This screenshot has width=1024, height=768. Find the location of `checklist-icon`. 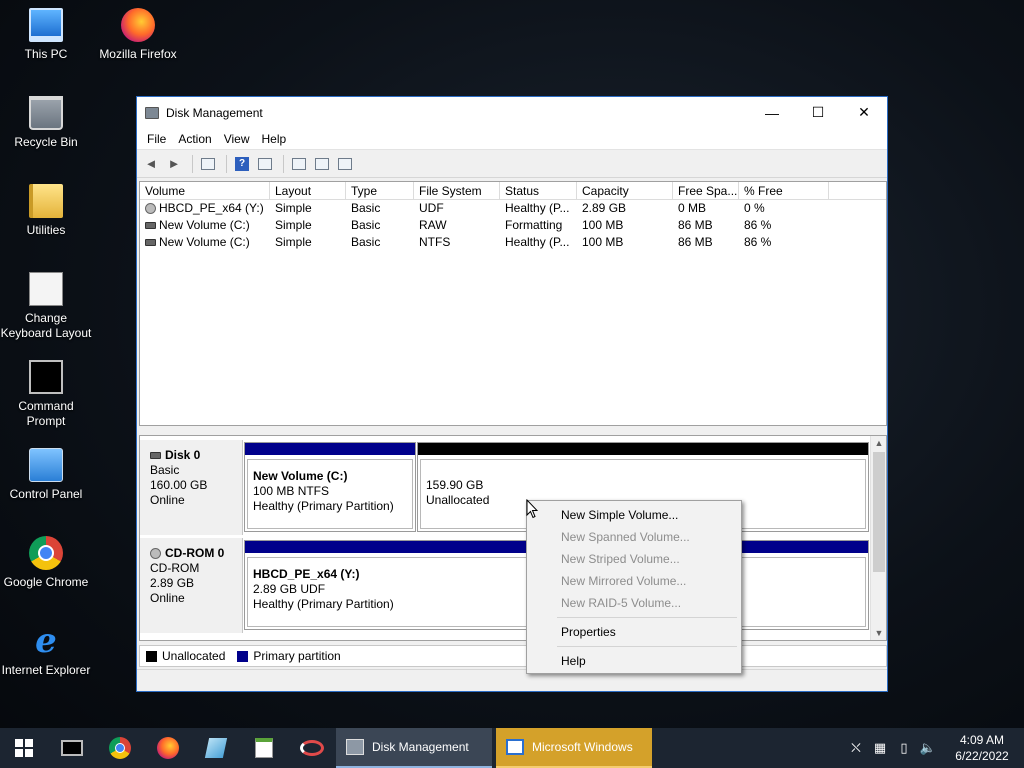

checklist-icon is located at coordinates (322, 163).